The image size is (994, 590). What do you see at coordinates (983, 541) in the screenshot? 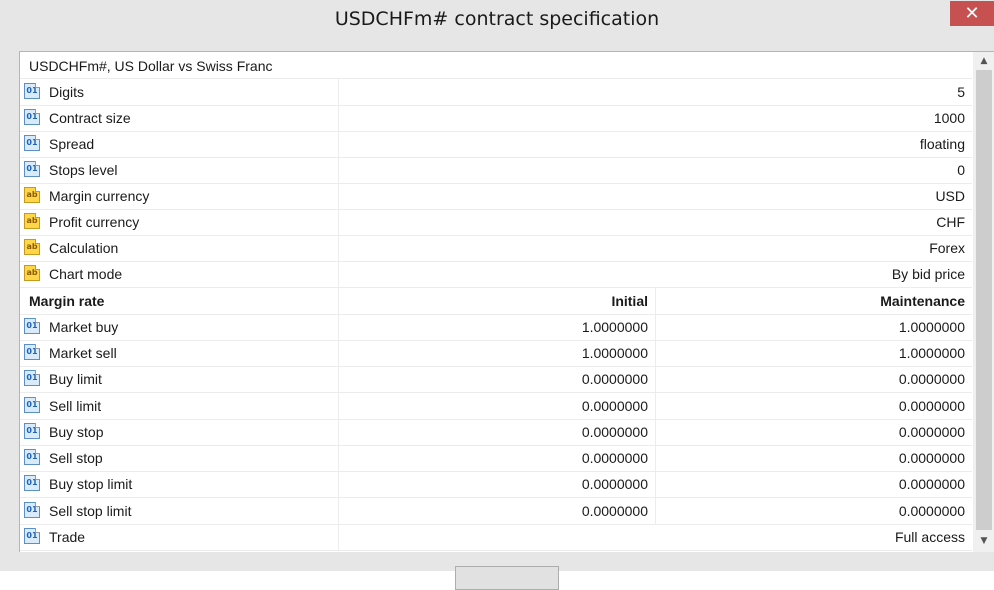
I see `scroll-down-arrow-icon: ▼` at bounding box center [983, 541].